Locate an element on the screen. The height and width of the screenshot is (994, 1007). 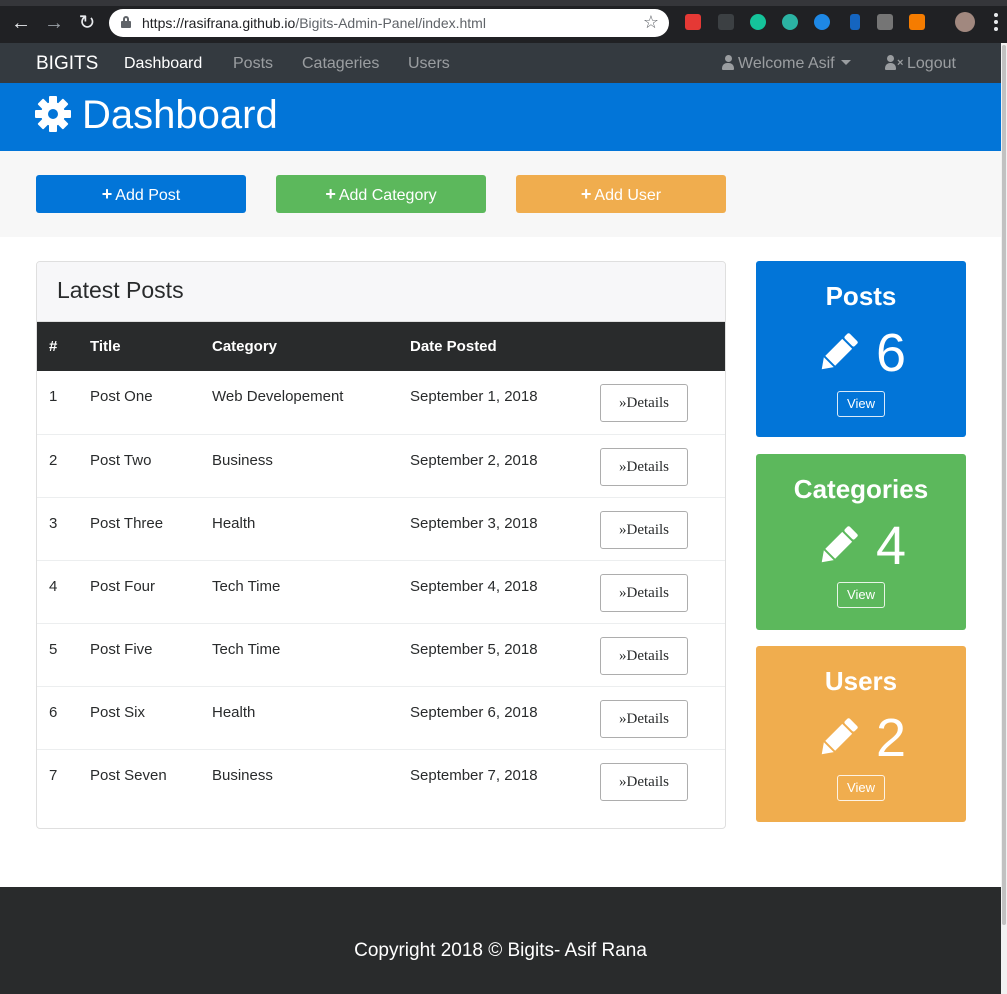
extension-shield-icon is located at coordinates (693, 22).